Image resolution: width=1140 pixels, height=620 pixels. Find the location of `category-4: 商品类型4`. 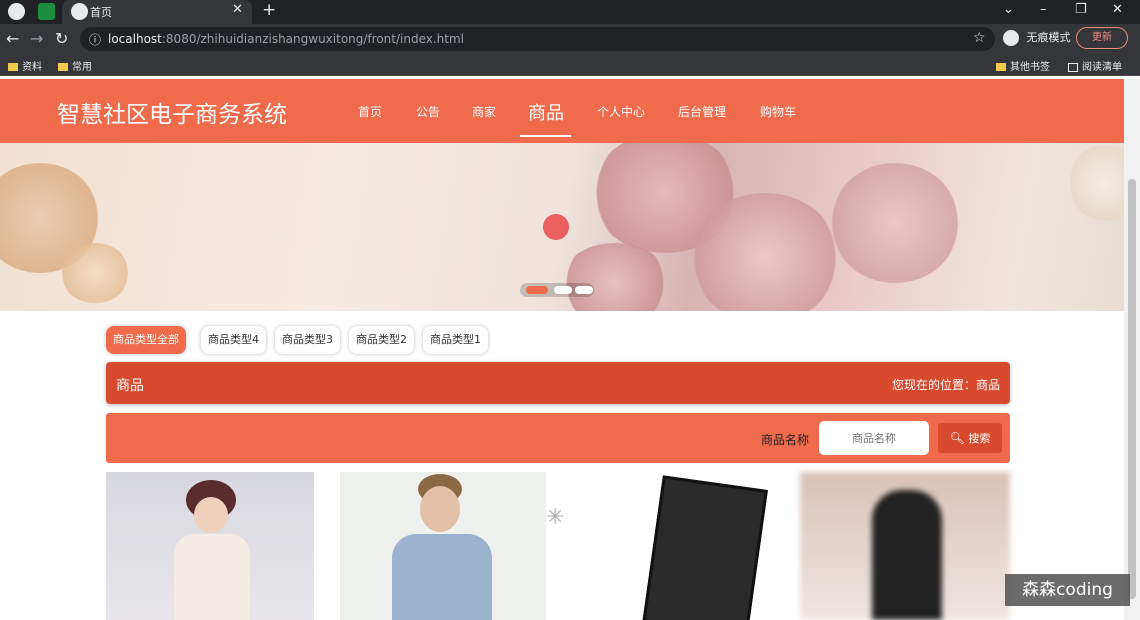

category-4: 商品类型4 is located at coordinates (233, 340).